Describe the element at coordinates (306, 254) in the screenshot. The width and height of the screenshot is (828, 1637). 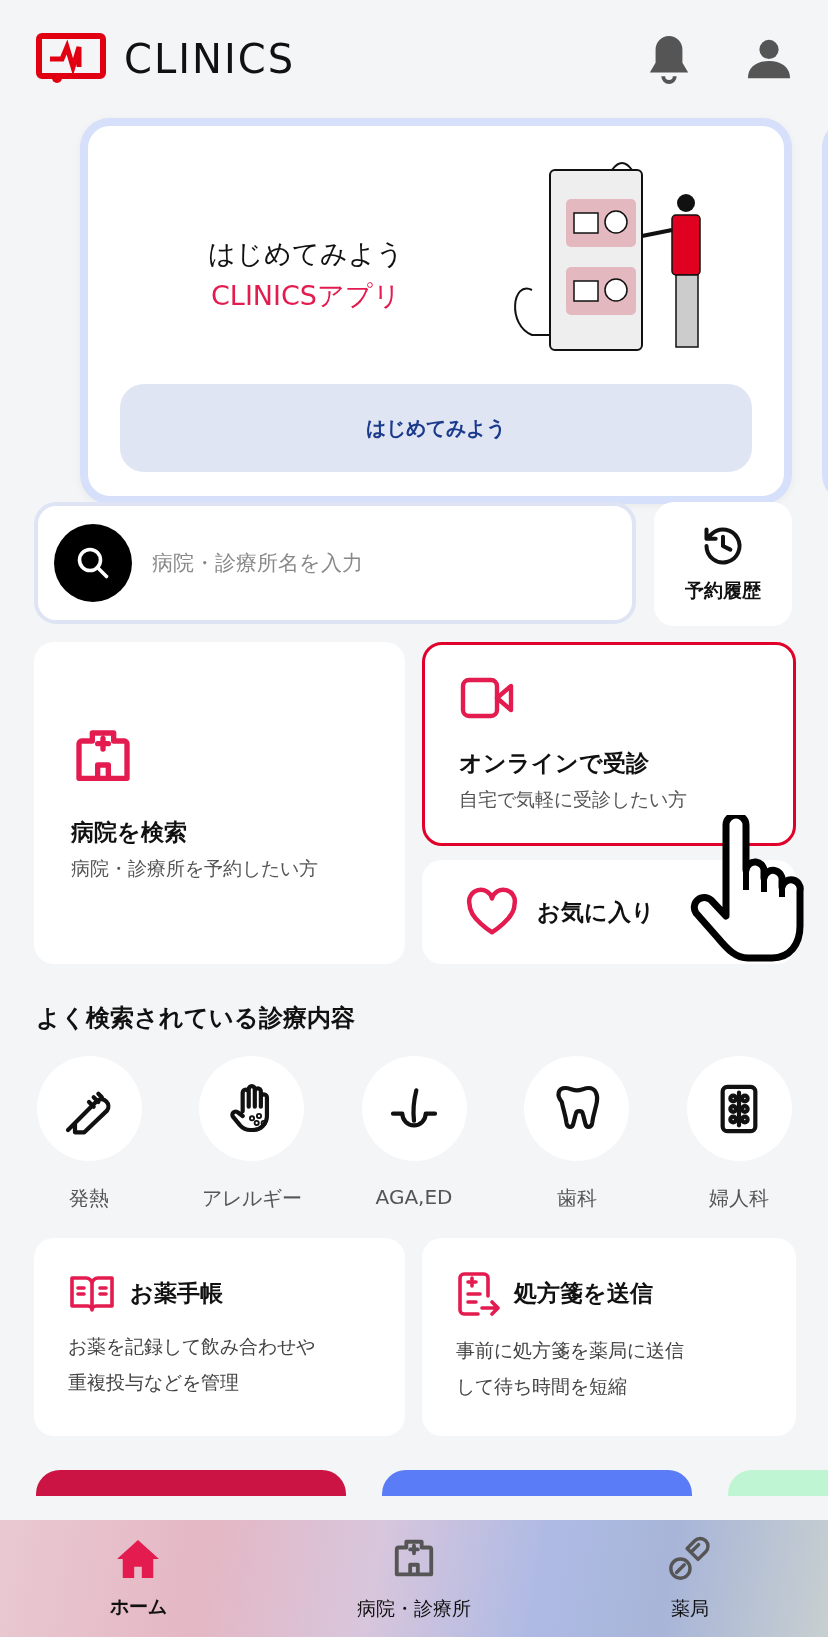
I see `banner-title: はじめてみよう` at that location.